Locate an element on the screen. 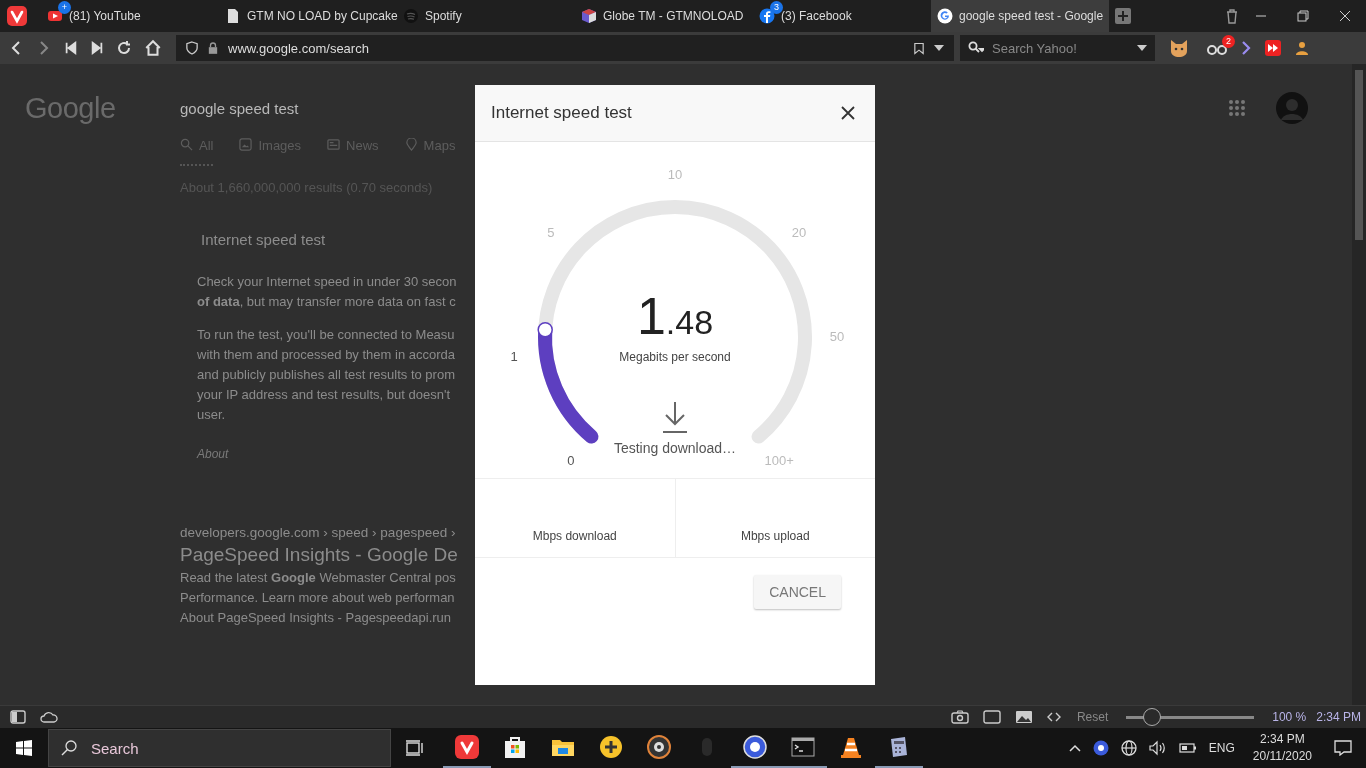 Image resolution: width=1366 pixels, height=768 pixels. chevron-right-icon is located at coordinates (1246, 48).